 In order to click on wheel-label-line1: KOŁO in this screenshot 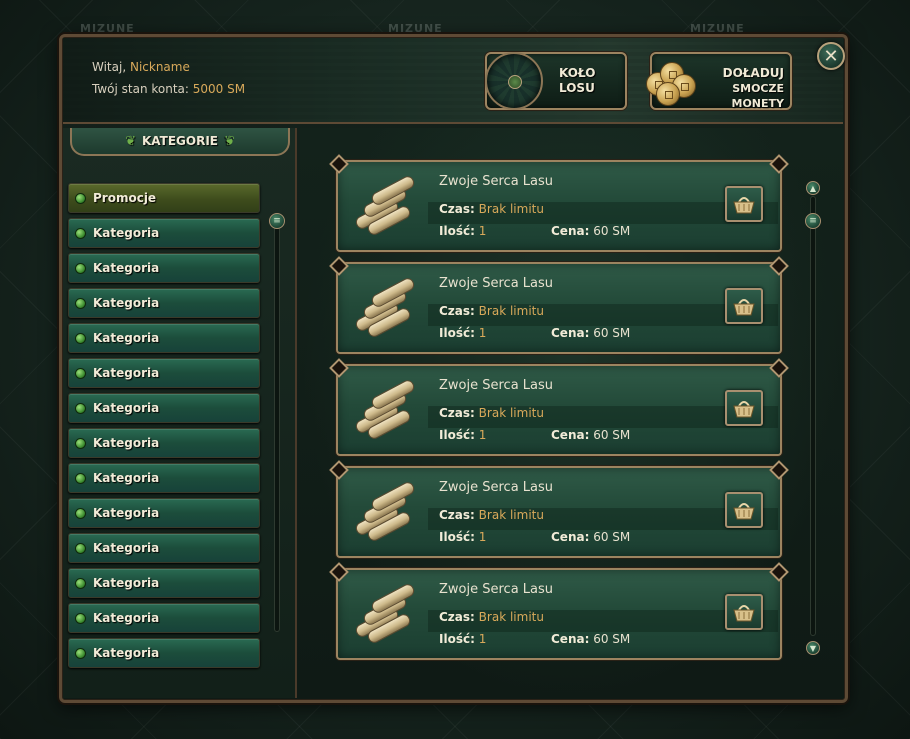, I will do `click(577, 73)`.